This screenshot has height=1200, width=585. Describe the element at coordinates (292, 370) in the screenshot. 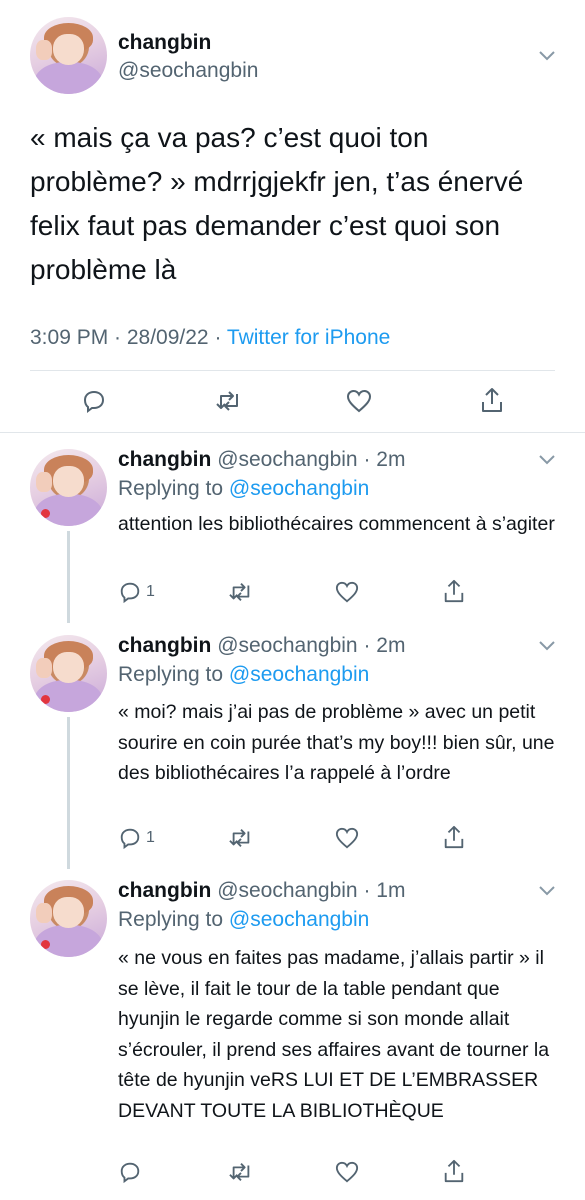

I see `divider` at that location.